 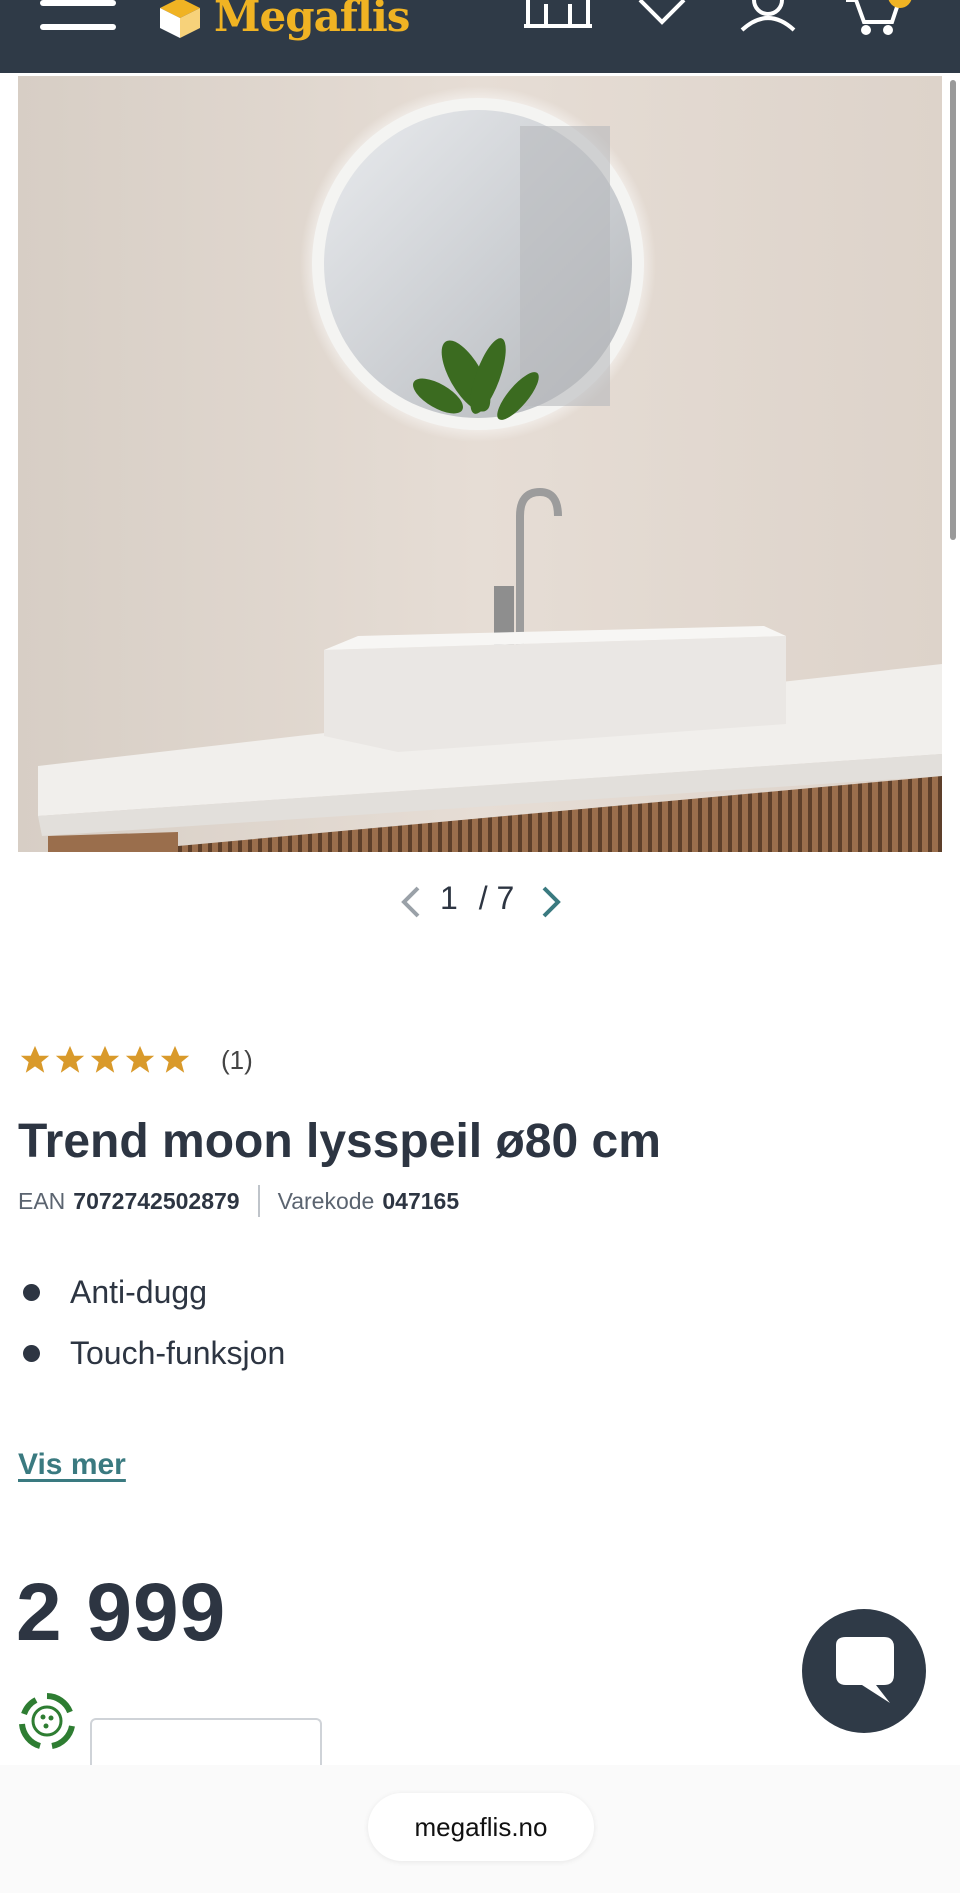 I want to click on chevron-left-icon, so click(x=411, y=902).